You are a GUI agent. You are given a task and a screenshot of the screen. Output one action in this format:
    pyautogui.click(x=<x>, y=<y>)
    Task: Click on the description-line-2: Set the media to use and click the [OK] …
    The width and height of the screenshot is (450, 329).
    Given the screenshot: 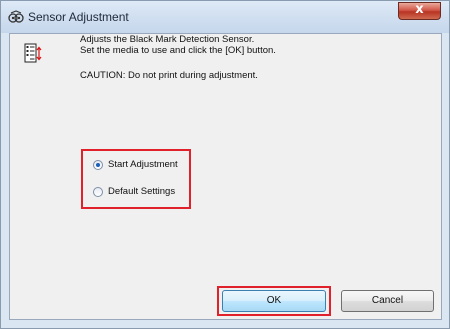 What is the action you would take?
    pyautogui.click(x=178, y=50)
    